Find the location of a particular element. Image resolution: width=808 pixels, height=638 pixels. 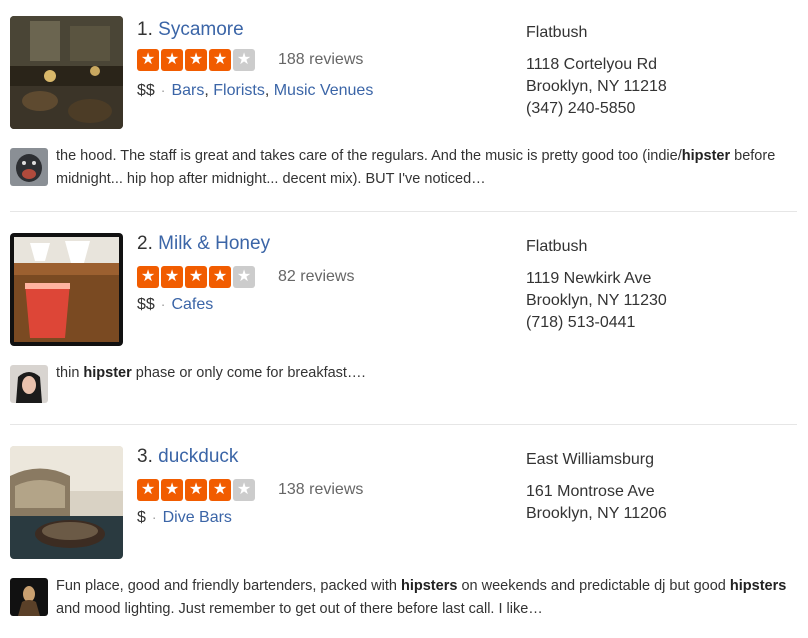

business-title: 1. Sycamore is located at coordinates (190, 30).